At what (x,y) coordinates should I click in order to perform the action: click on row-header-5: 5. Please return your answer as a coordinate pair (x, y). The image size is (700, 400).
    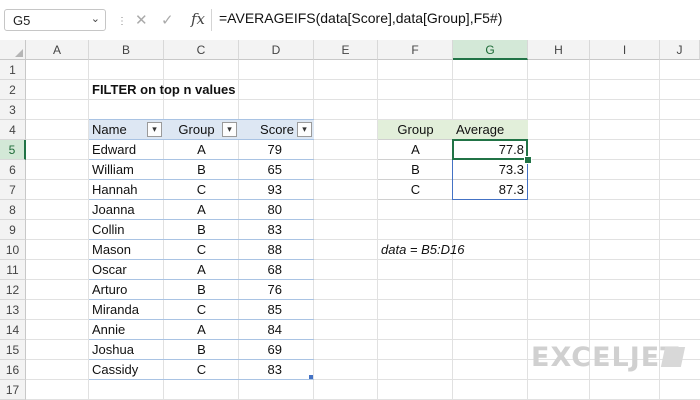
    Looking at the image, I should click on (13, 150).